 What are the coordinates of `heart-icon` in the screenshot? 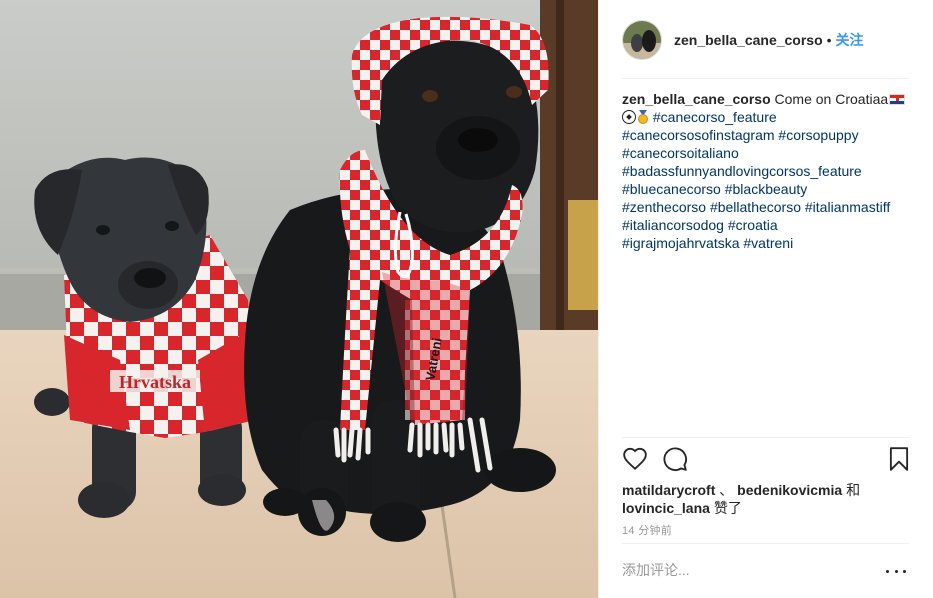 It's located at (636, 460).